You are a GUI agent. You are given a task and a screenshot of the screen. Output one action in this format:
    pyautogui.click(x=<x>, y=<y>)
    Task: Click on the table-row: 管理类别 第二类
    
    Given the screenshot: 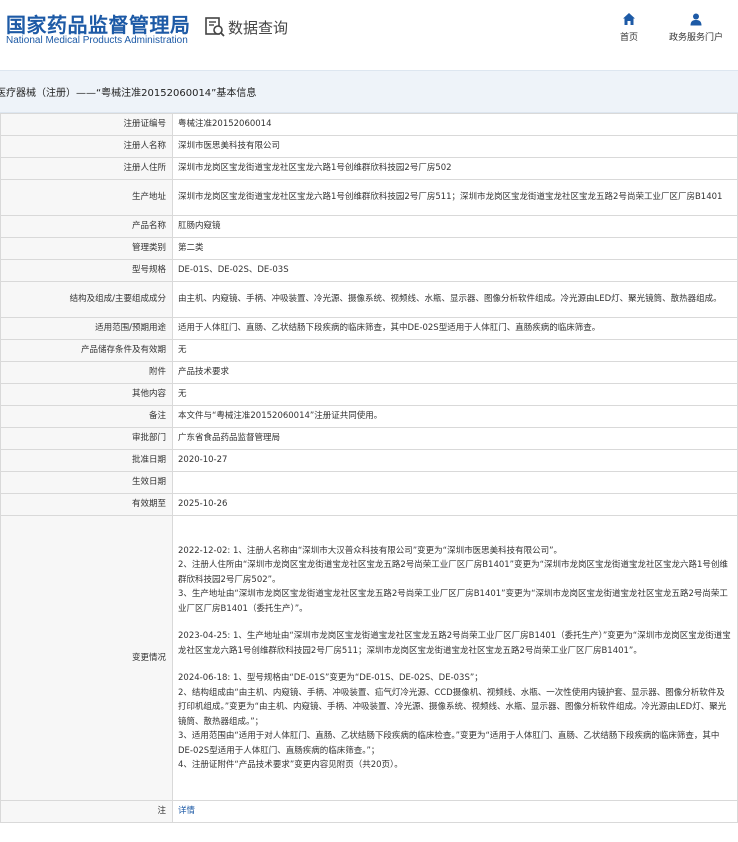 What is the action you would take?
    pyautogui.click(x=369, y=248)
    